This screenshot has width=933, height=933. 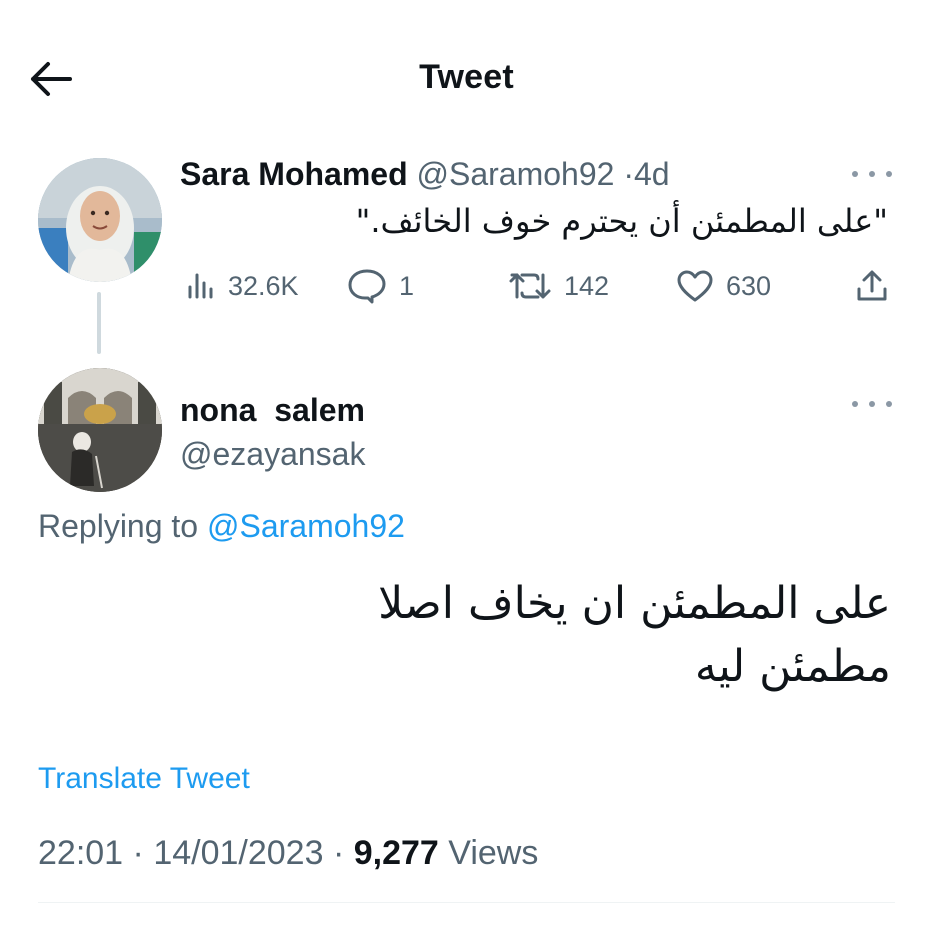 I want to click on replying-to-line: Replying to @Saramoh92, so click(x=221, y=526).